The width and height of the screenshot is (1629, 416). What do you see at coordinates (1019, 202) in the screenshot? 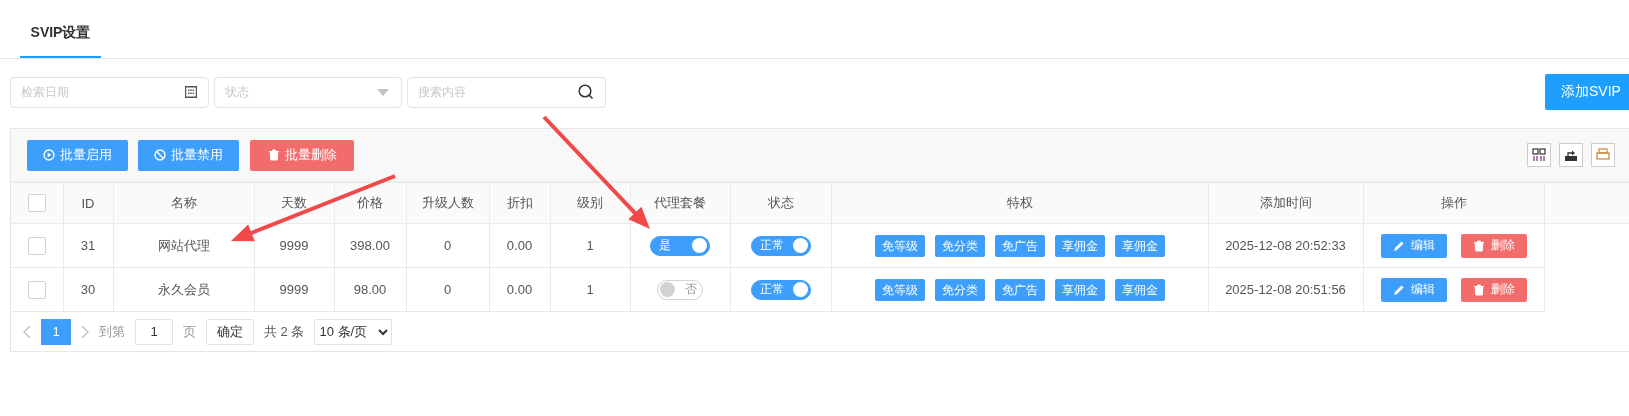
I see `column-header: 特权` at bounding box center [1019, 202].